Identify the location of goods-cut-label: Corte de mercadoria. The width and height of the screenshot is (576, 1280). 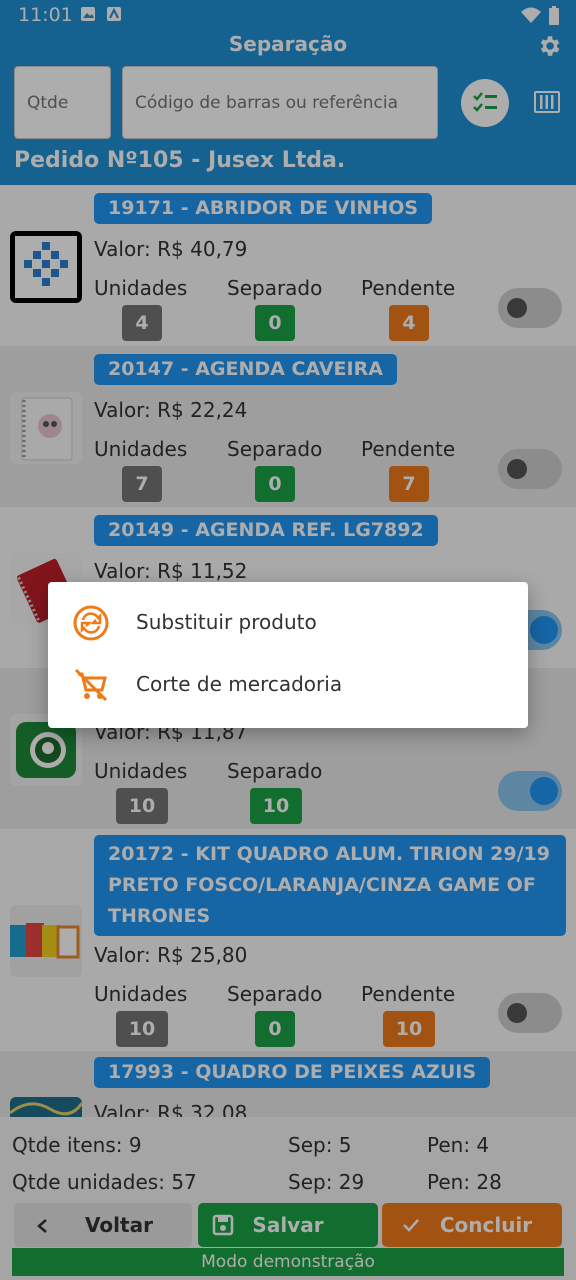
(239, 684).